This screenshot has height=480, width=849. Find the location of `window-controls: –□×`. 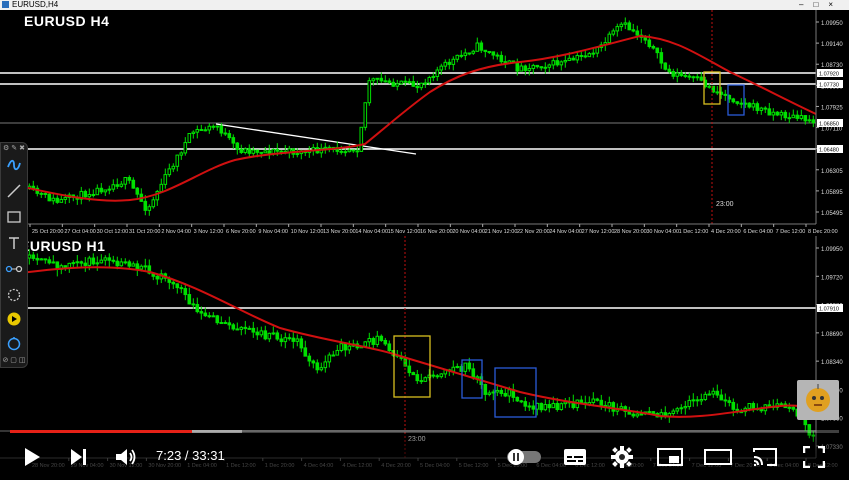

window-controls: –□× is located at coordinates (821, 5).